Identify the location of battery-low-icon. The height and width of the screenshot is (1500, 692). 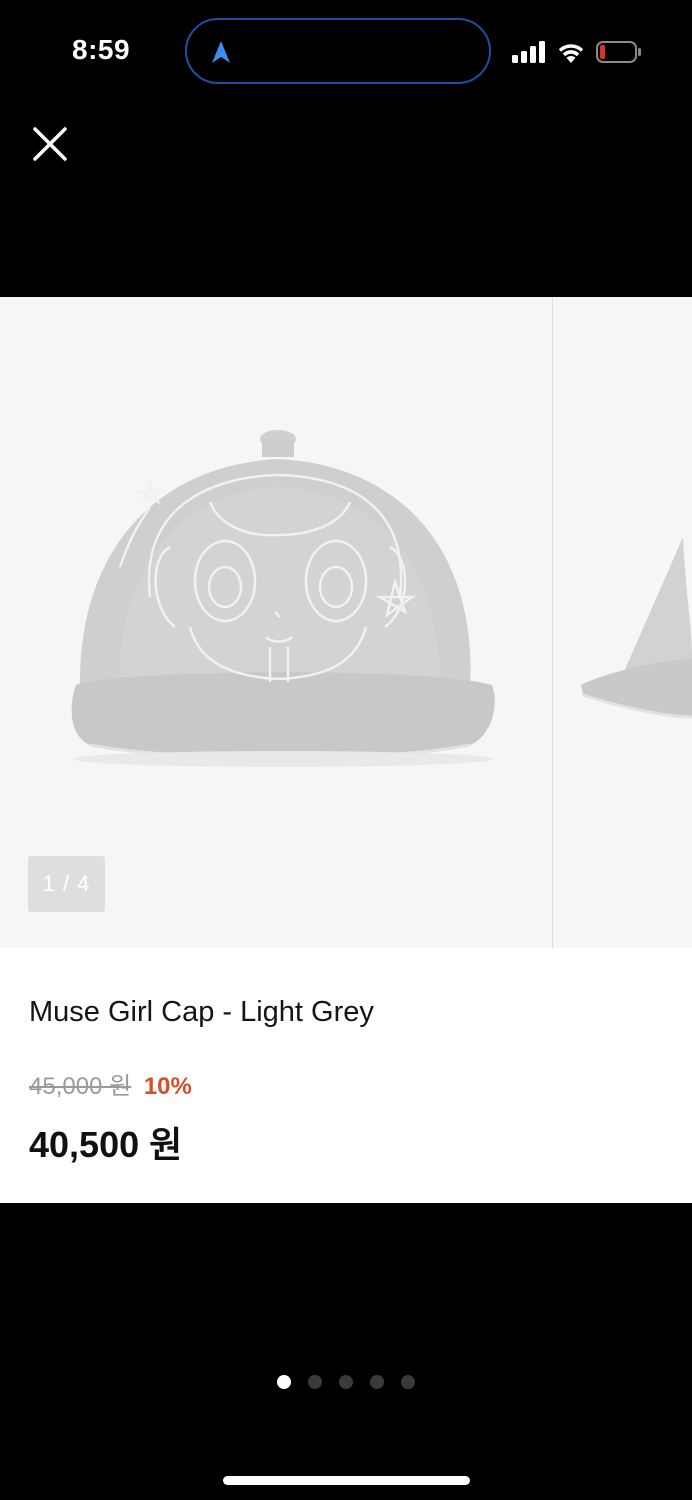
(618, 52).